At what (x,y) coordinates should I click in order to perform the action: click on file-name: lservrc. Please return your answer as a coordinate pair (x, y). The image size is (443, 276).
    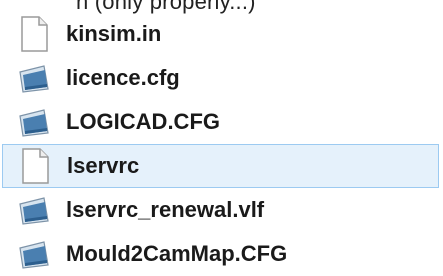
    Looking at the image, I should click on (103, 165).